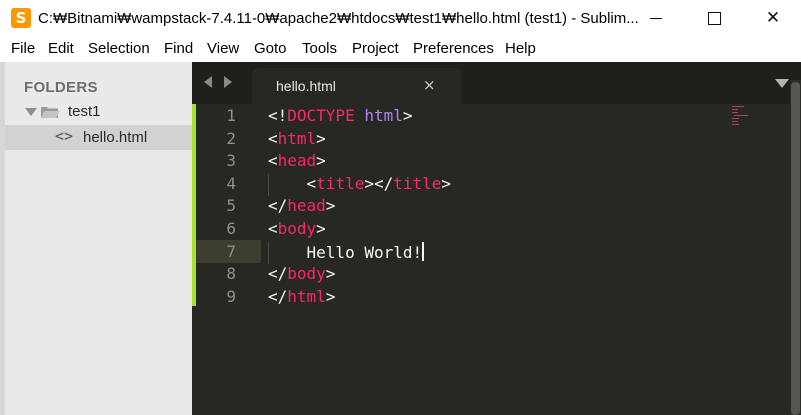 This screenshot has height=415, width=801. What do you see at coordinates (178, 48) in the screenshot?
I see `menu-find: Find` at bounding box center [178, 48].